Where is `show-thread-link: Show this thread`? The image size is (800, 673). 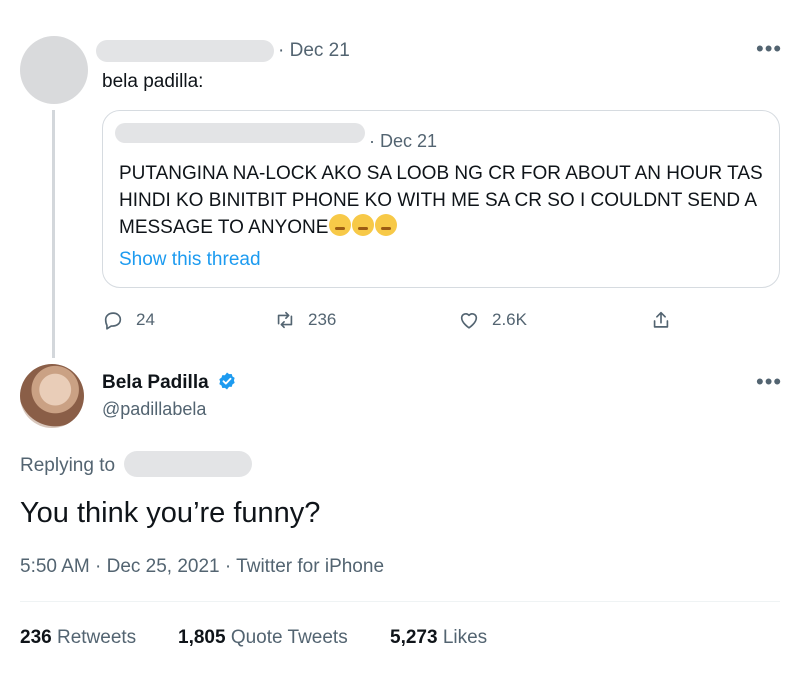
show-thread-link: Show this thread is located at coordinates (190, 260).